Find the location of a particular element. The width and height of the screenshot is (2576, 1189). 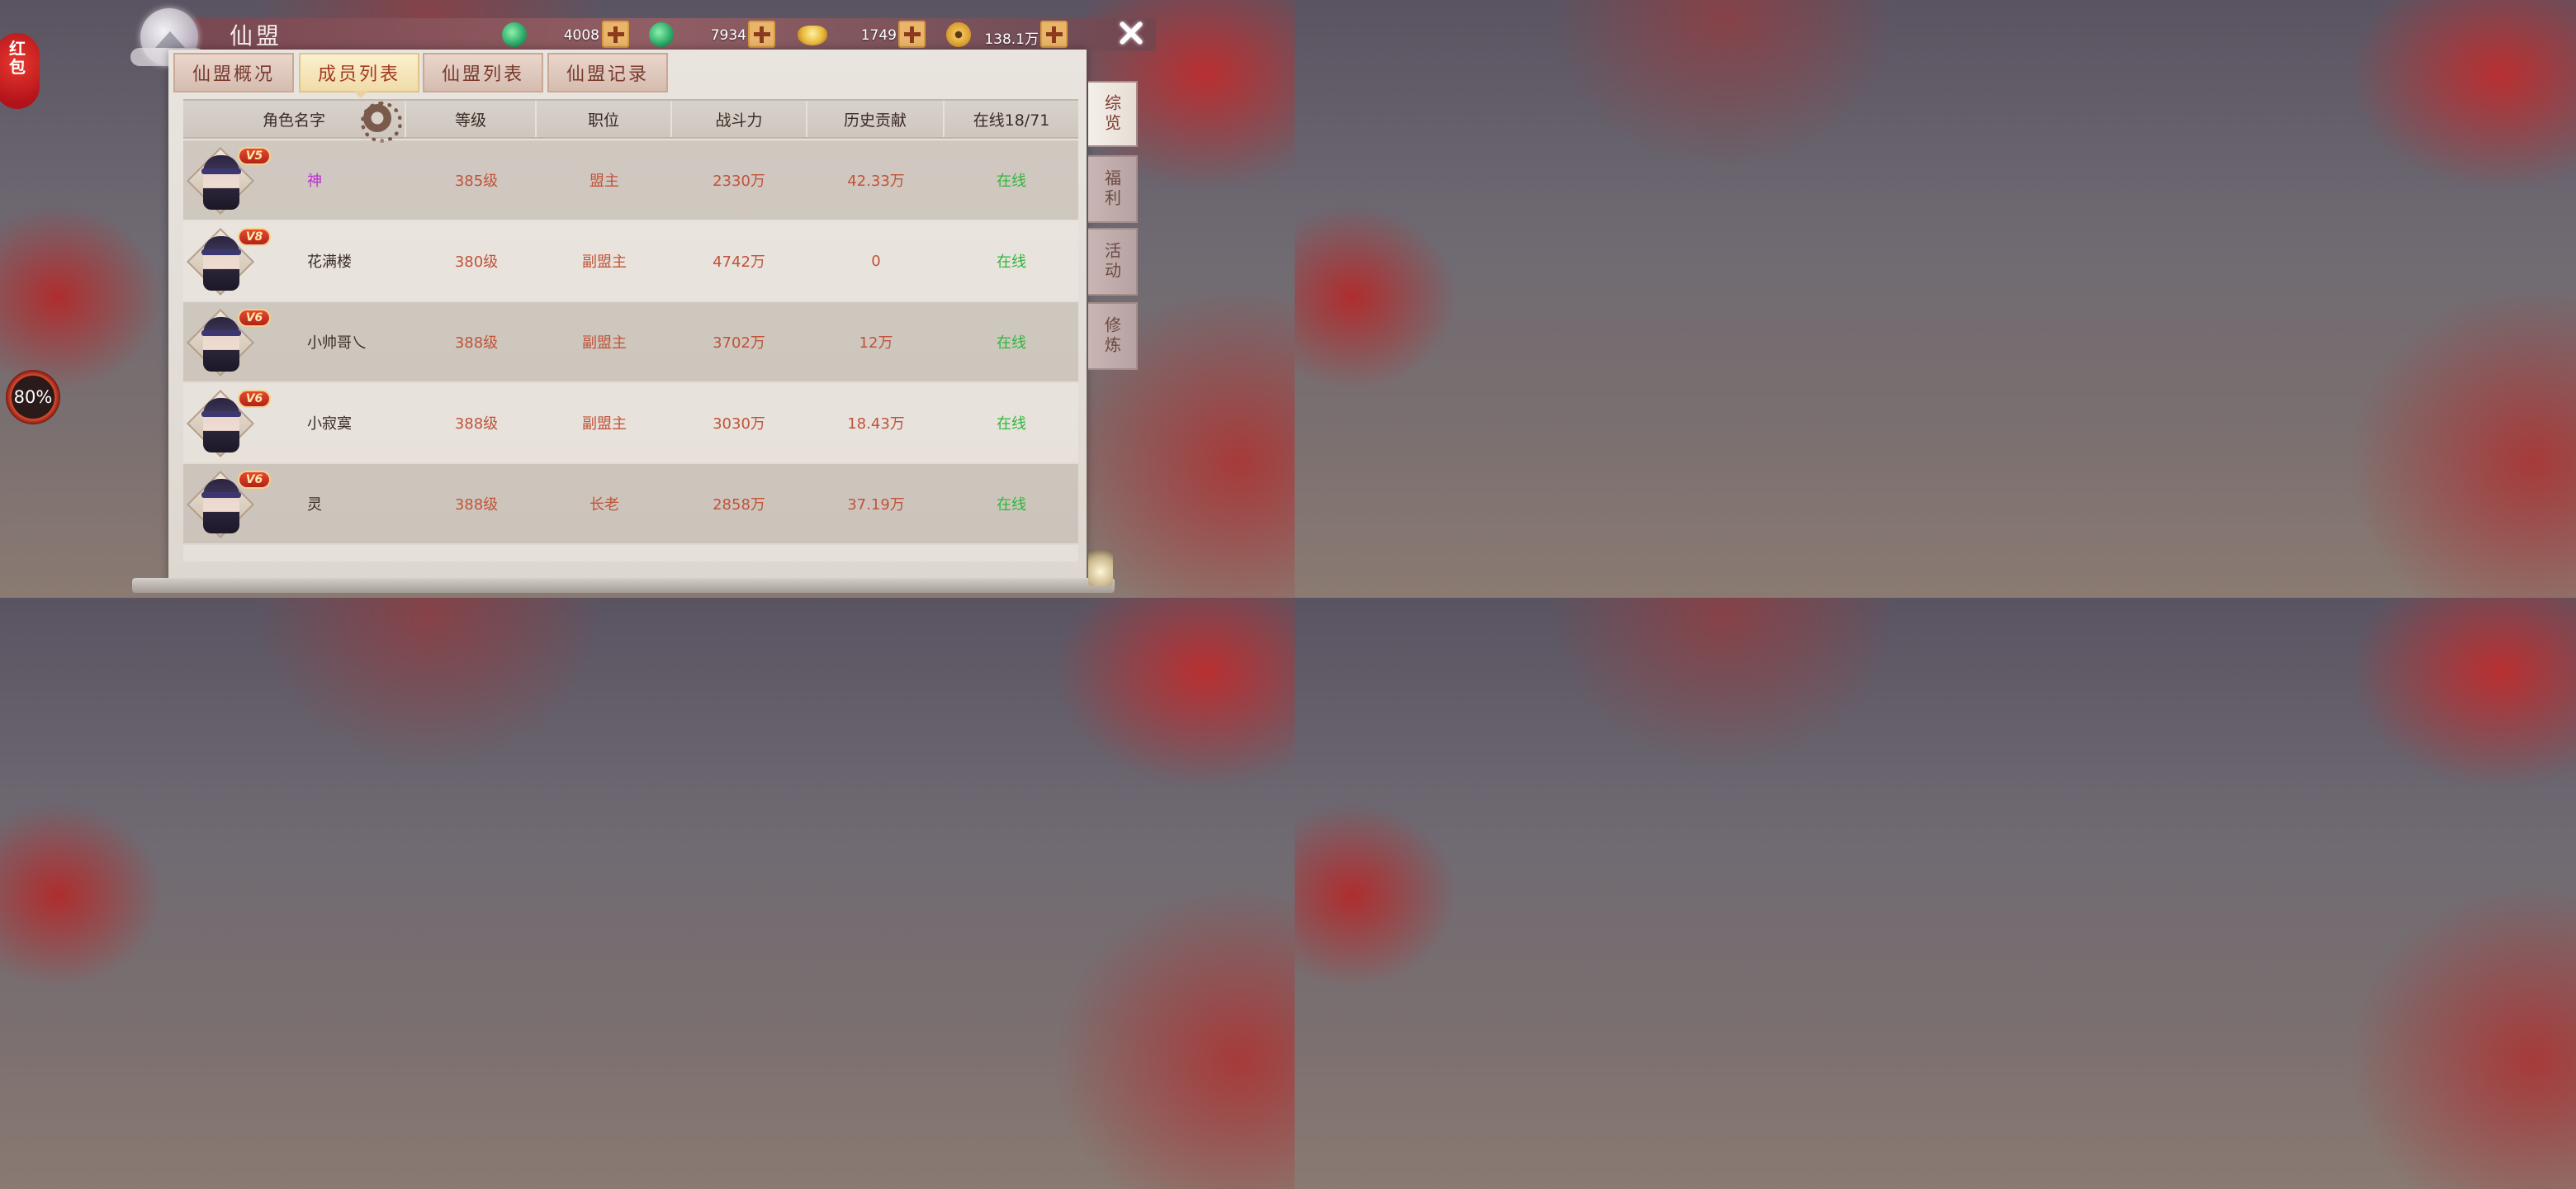

add-bound-jade-button is located at coordinates (761, 34).